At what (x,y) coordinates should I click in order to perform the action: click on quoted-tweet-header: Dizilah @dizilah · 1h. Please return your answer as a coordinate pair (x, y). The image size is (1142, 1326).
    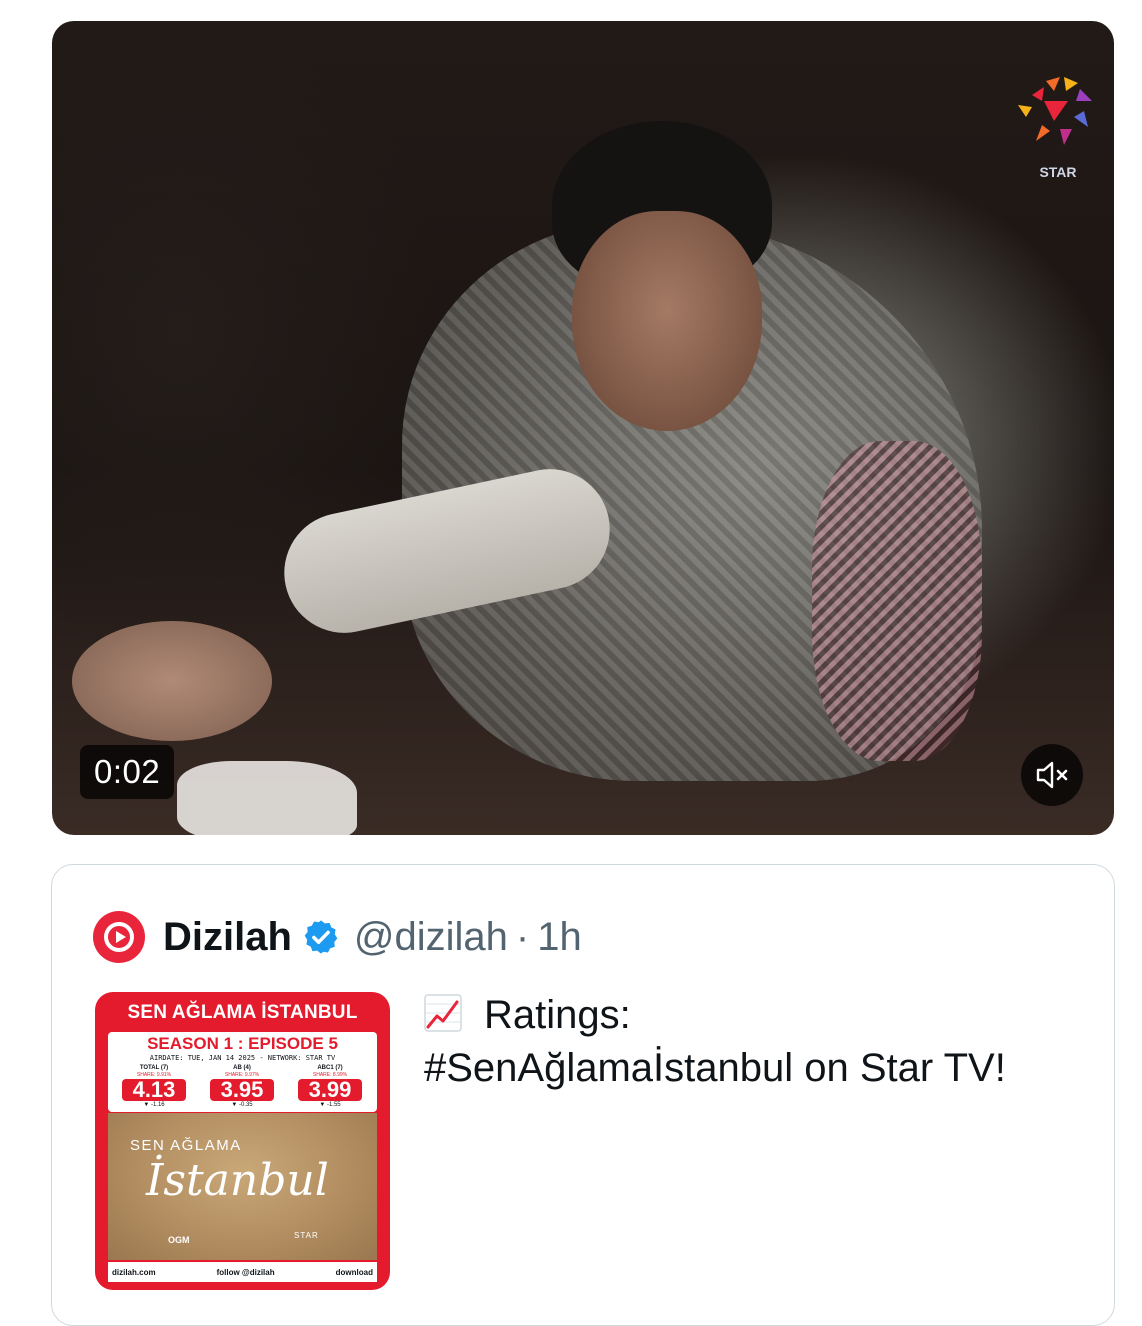
    Looking at the image, I should click on (337, 937).